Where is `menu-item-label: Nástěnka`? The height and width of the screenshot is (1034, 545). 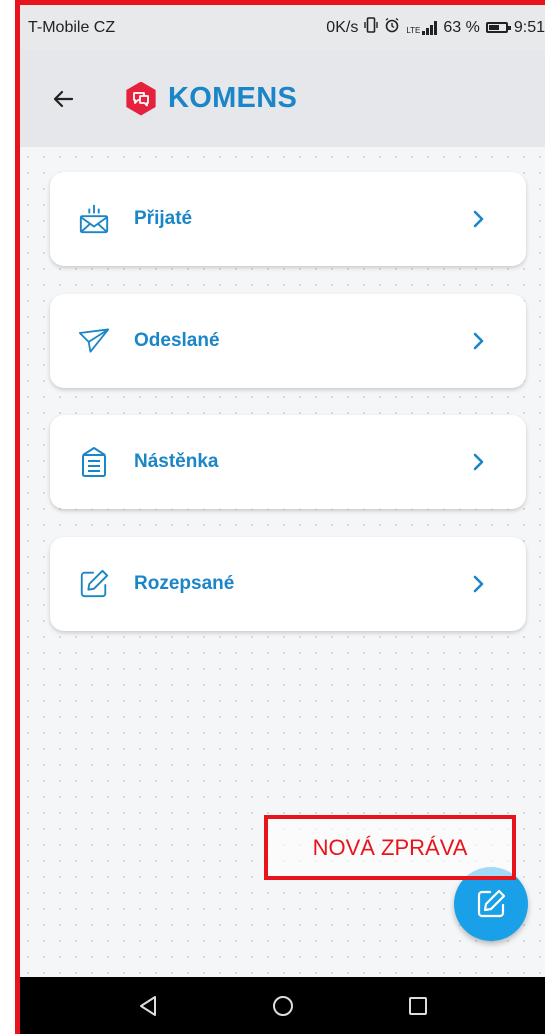 menu-item-label: Nástěnka is located at coordinates (176, 461).